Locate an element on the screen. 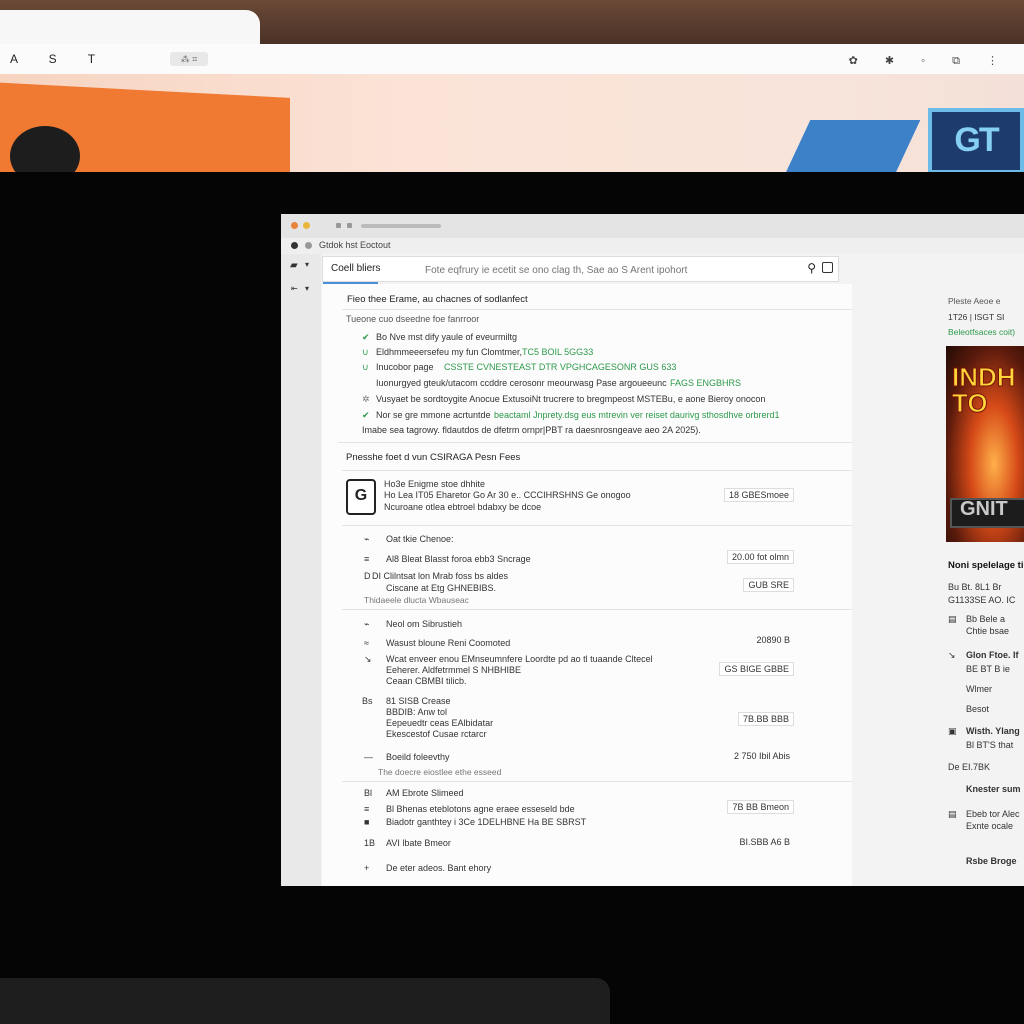  panel-line: 1T26 | ISGT SI is located at coordinates (976, 317).